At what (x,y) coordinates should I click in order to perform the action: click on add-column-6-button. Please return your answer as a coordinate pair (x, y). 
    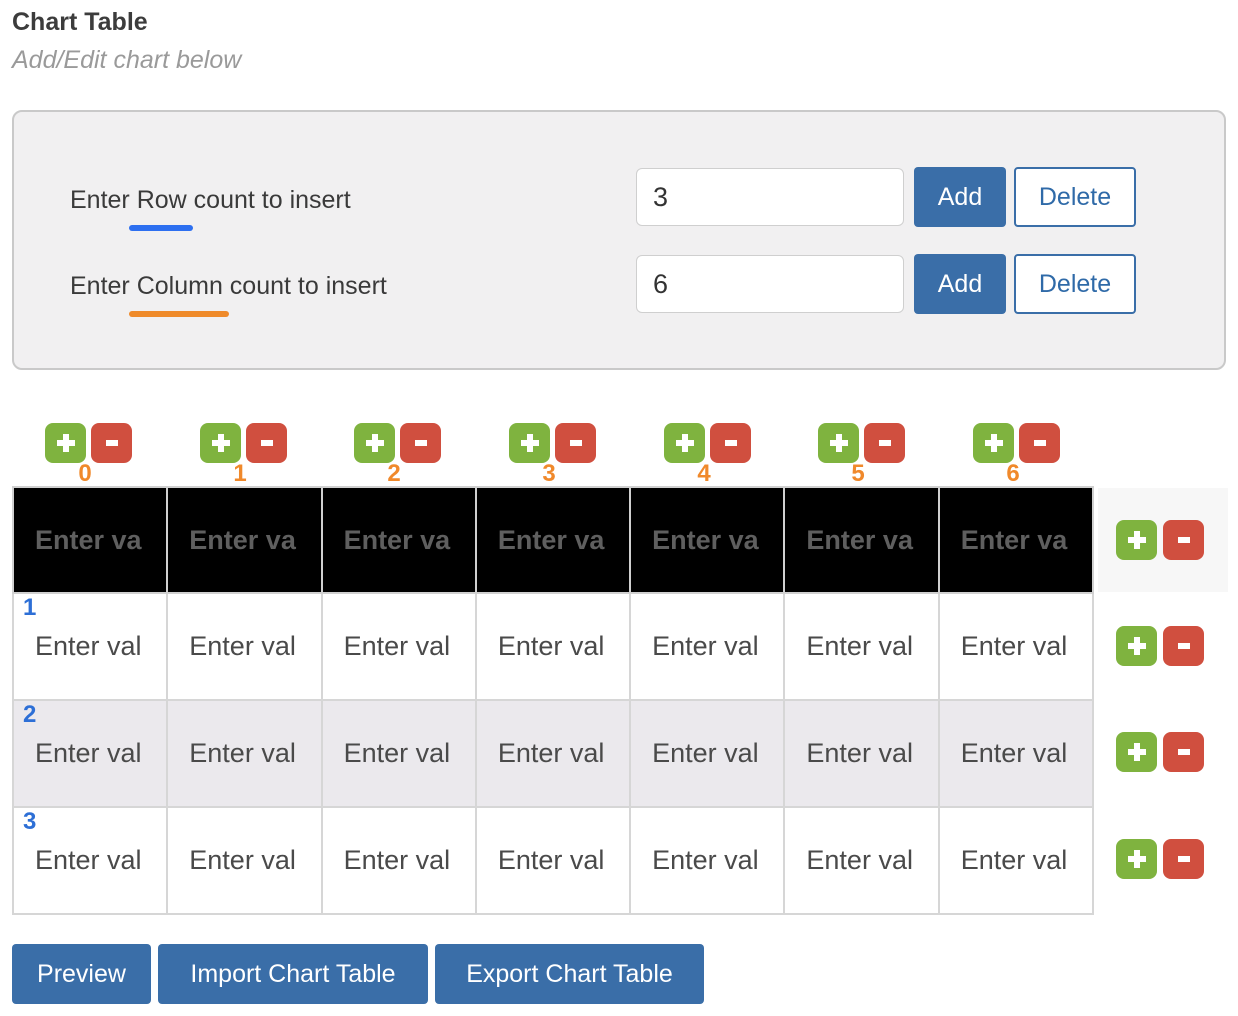
    Looking at the image, I should click on (993, 443).